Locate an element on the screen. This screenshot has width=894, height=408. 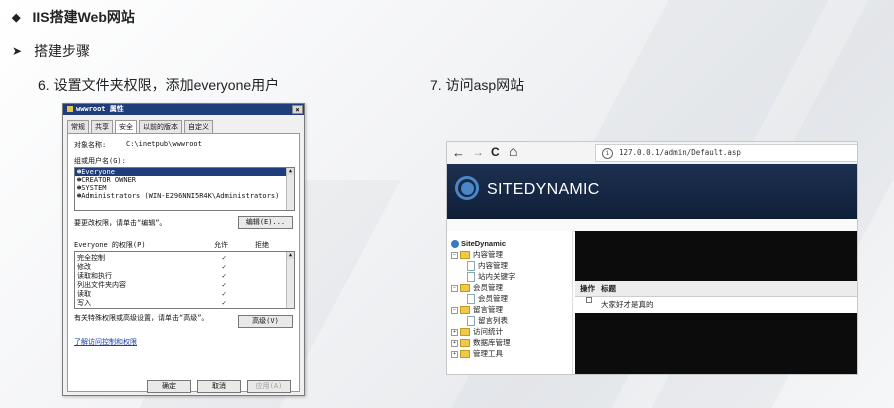
deny-column-label: 拒绝 is located at coordinates (262, 245).